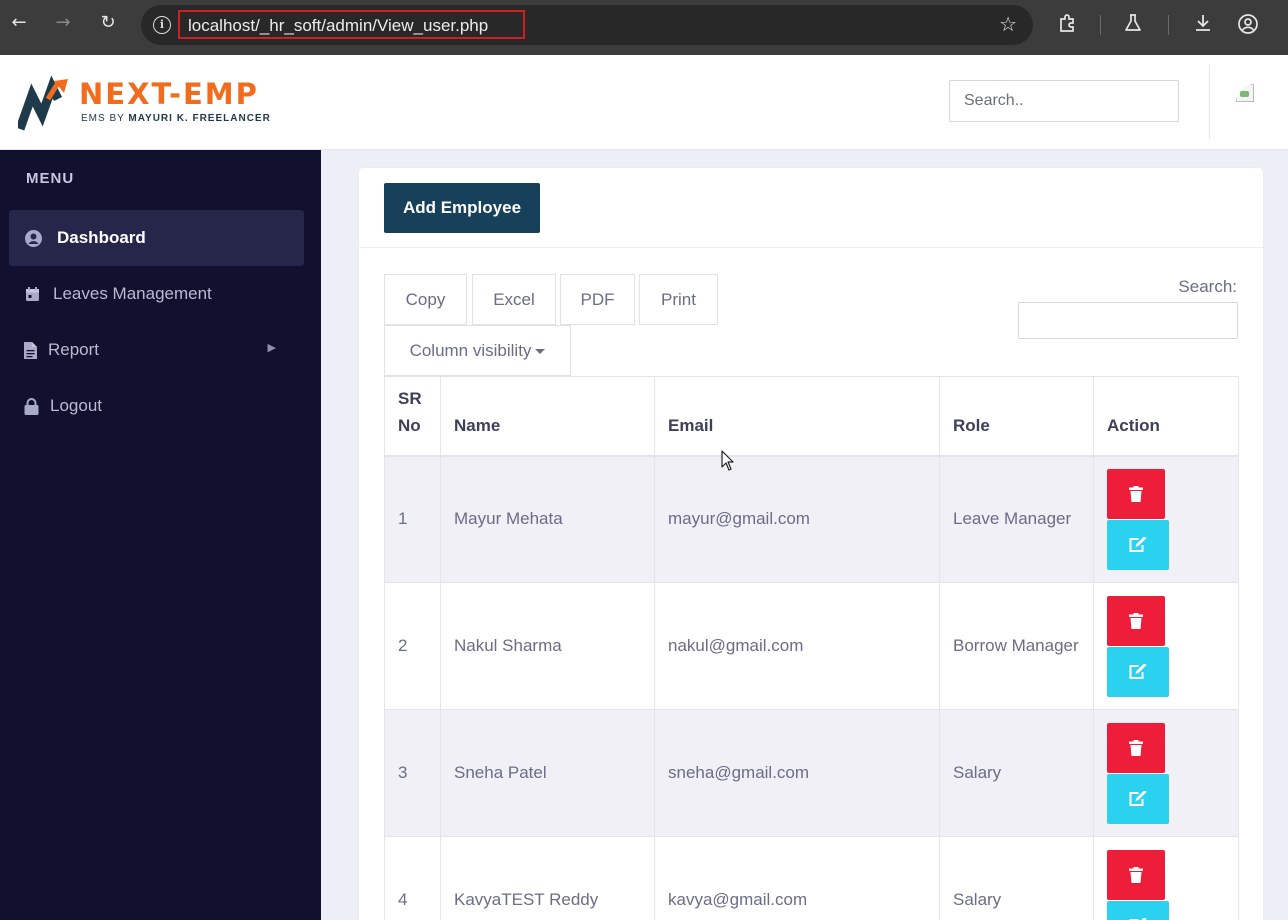  What do you see at coordinates (108, 23) in the screenshot?
I see `reload-icon: ↻` at bounding box center [108, 23].